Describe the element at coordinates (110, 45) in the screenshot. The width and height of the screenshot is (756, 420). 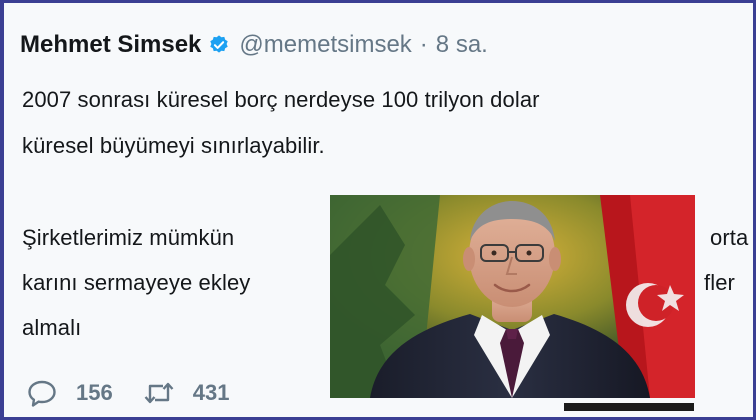
I see `author-name: Mehmet Simsek` at that location.